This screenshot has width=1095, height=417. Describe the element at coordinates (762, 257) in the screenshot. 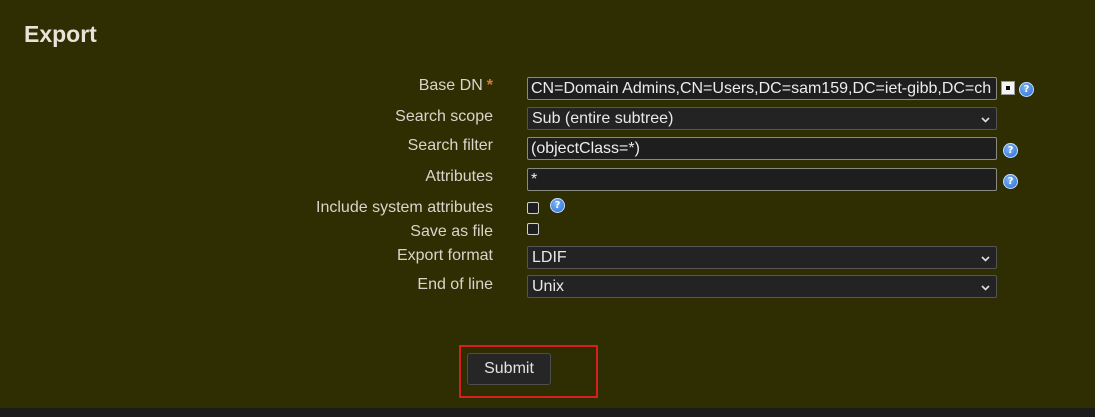

I see `export-format-select: LDIF` at that location.